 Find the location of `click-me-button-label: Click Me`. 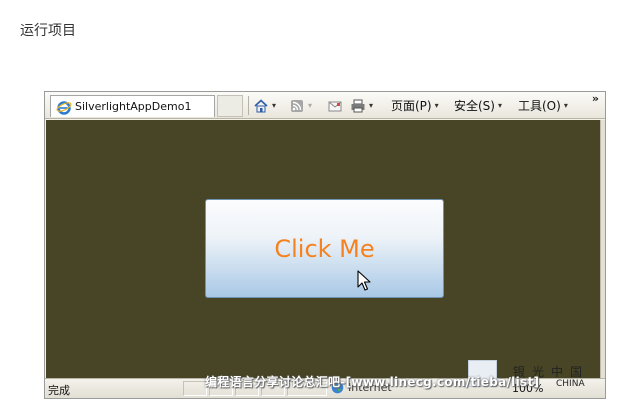

click-me-button-label: Click Me is located at coordinates (324, 248).